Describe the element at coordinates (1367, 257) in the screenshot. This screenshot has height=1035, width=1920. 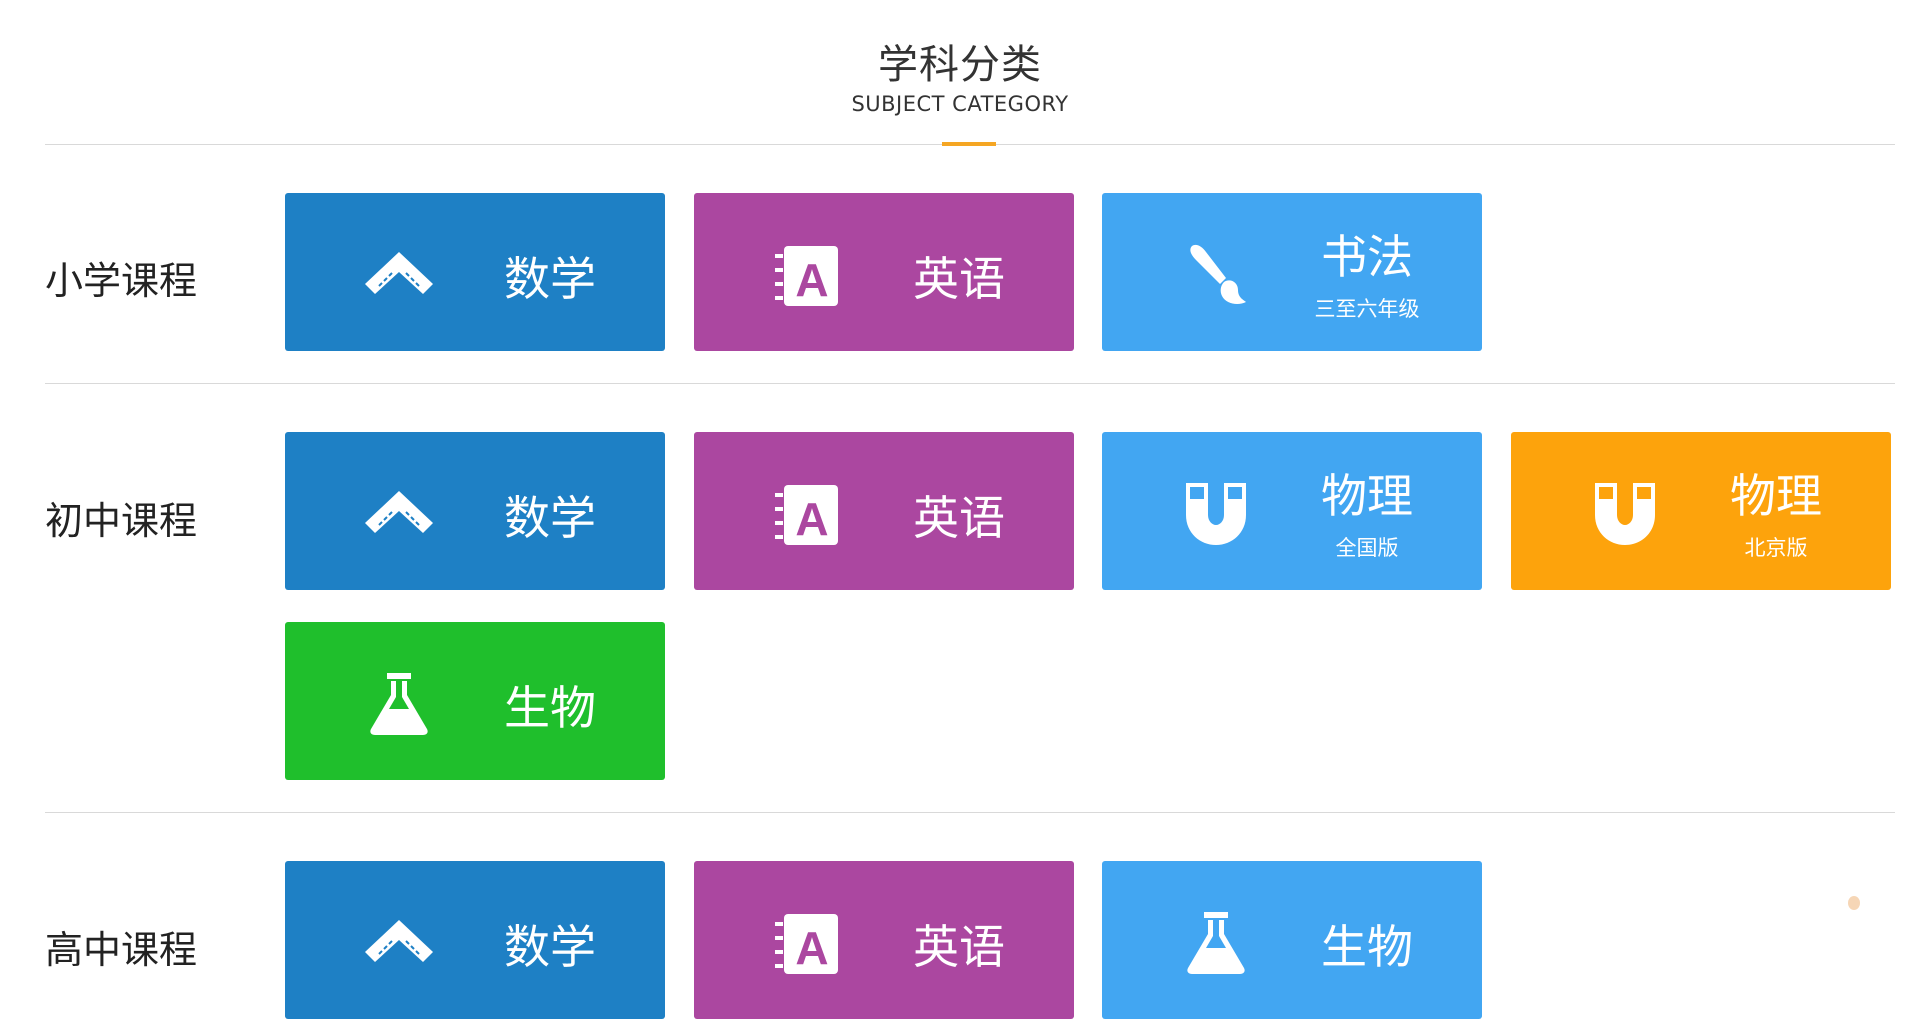
I see `tile-name: 书法` at that location.